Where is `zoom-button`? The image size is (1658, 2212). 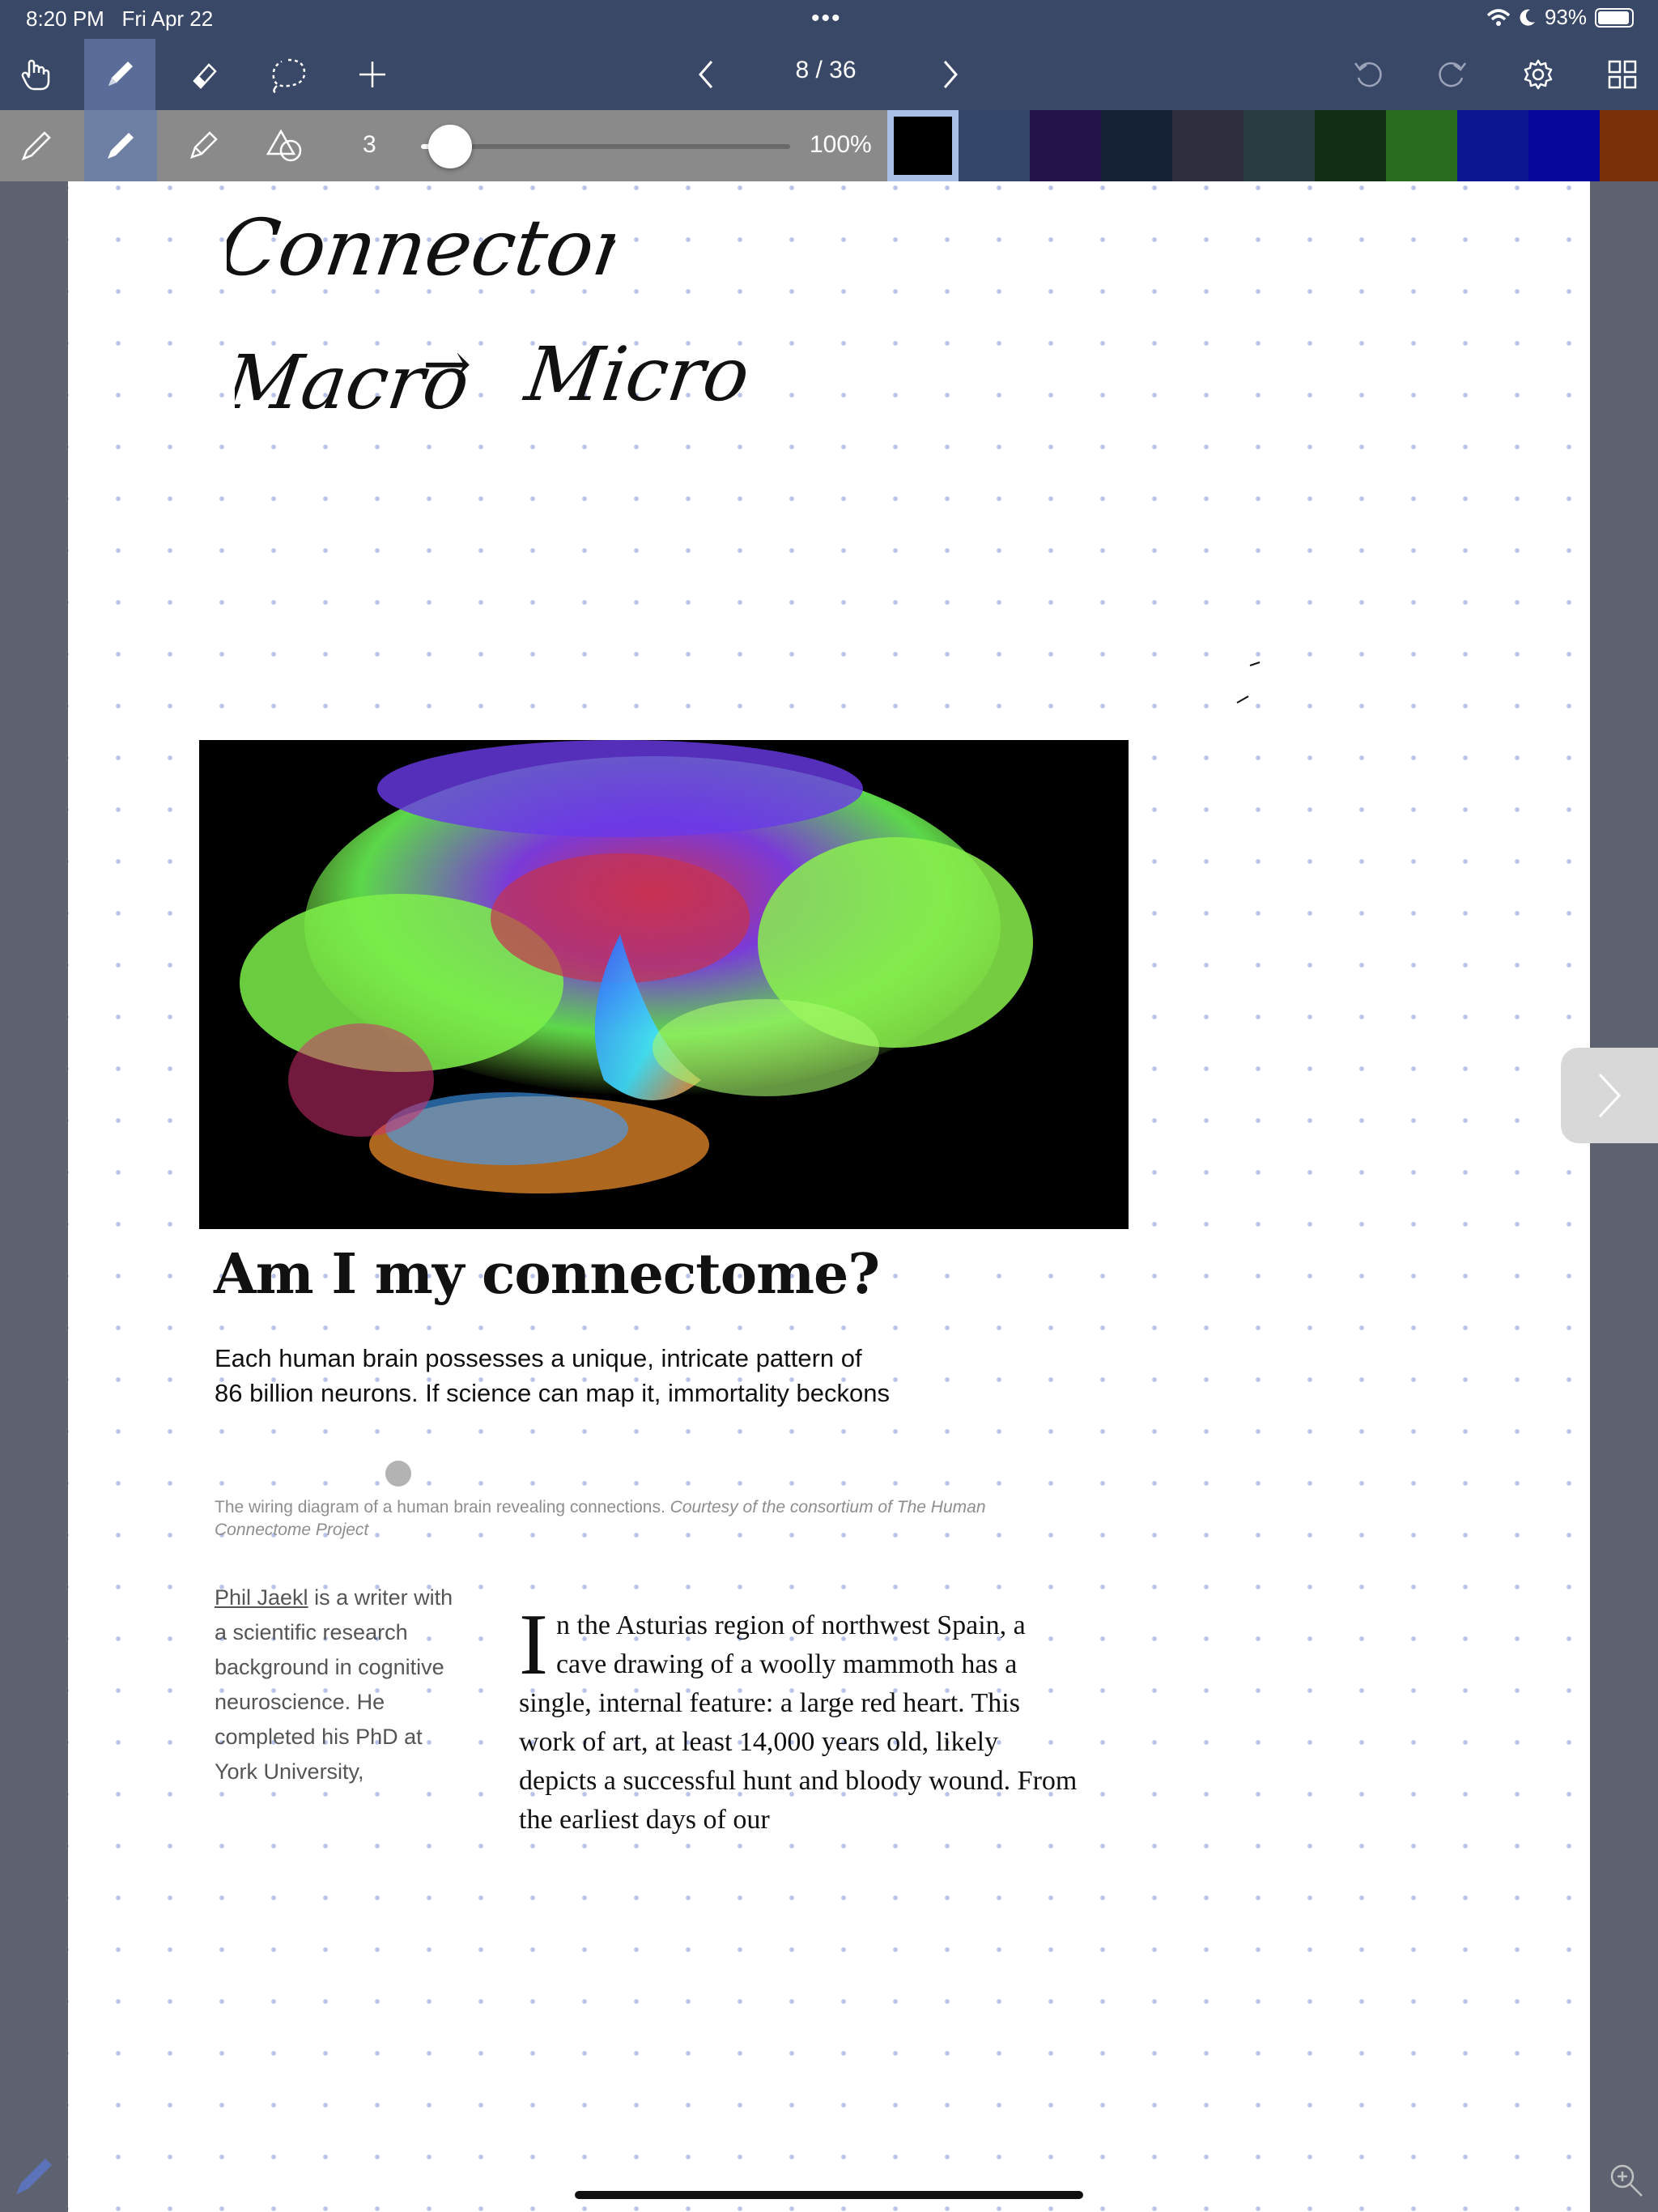 zoom-button is located at coordinates (1625, 2182).